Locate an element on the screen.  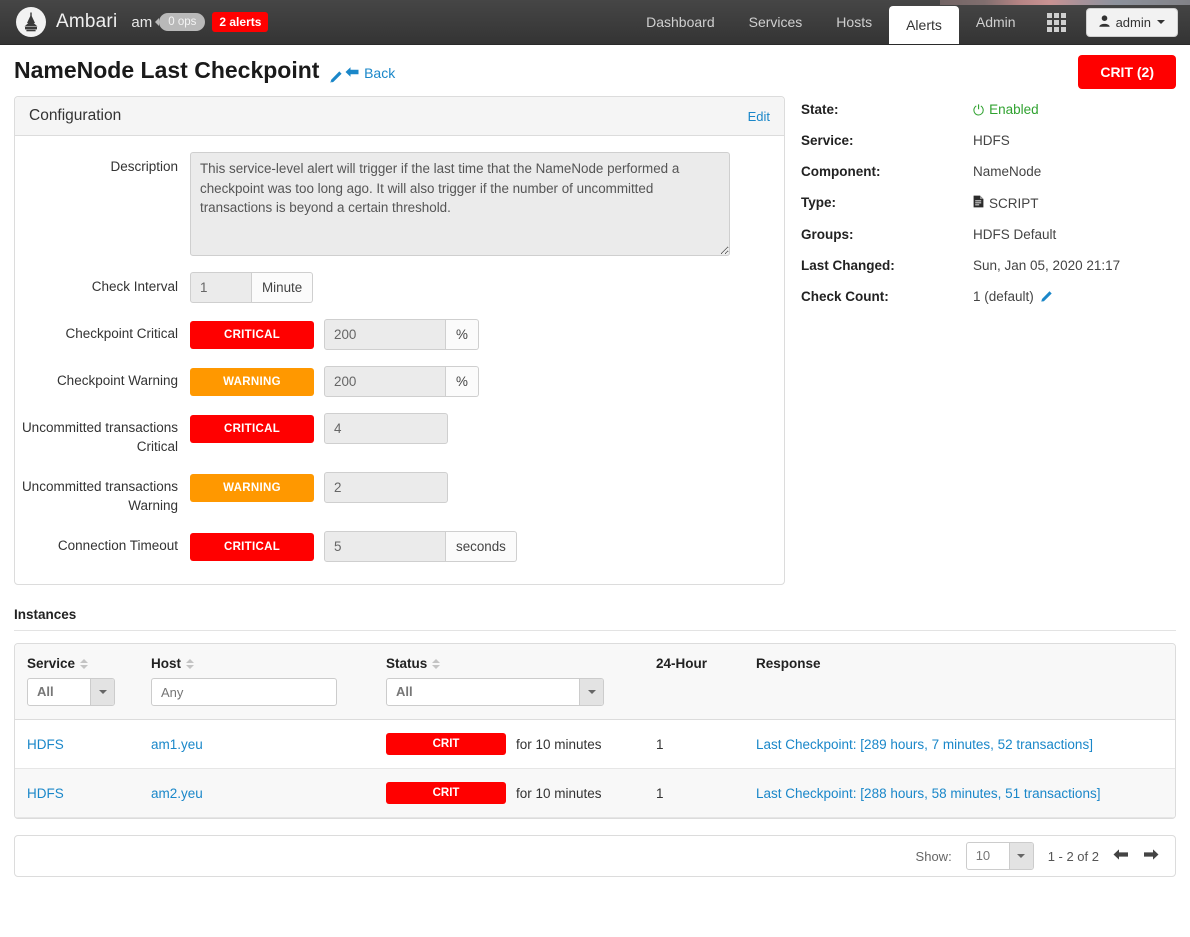
cell-24-hour: 1 is located at coordinates (694, 744).